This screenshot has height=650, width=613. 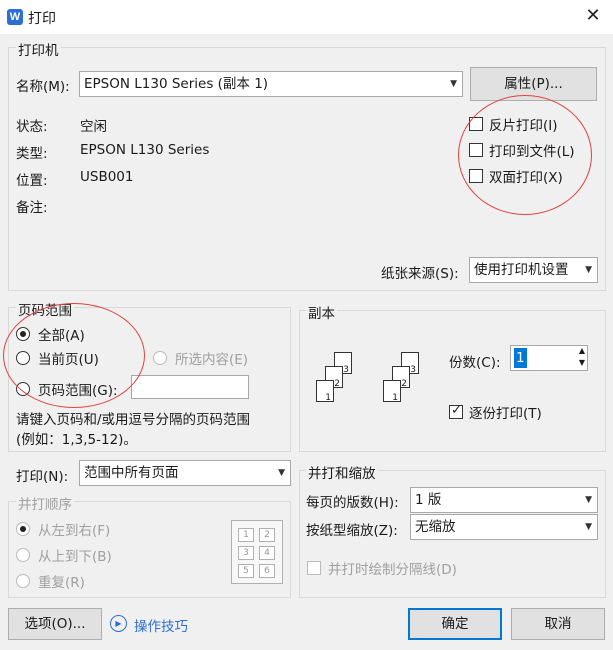 I want to click on ok-button: 确定, so click(x=455, y=624).